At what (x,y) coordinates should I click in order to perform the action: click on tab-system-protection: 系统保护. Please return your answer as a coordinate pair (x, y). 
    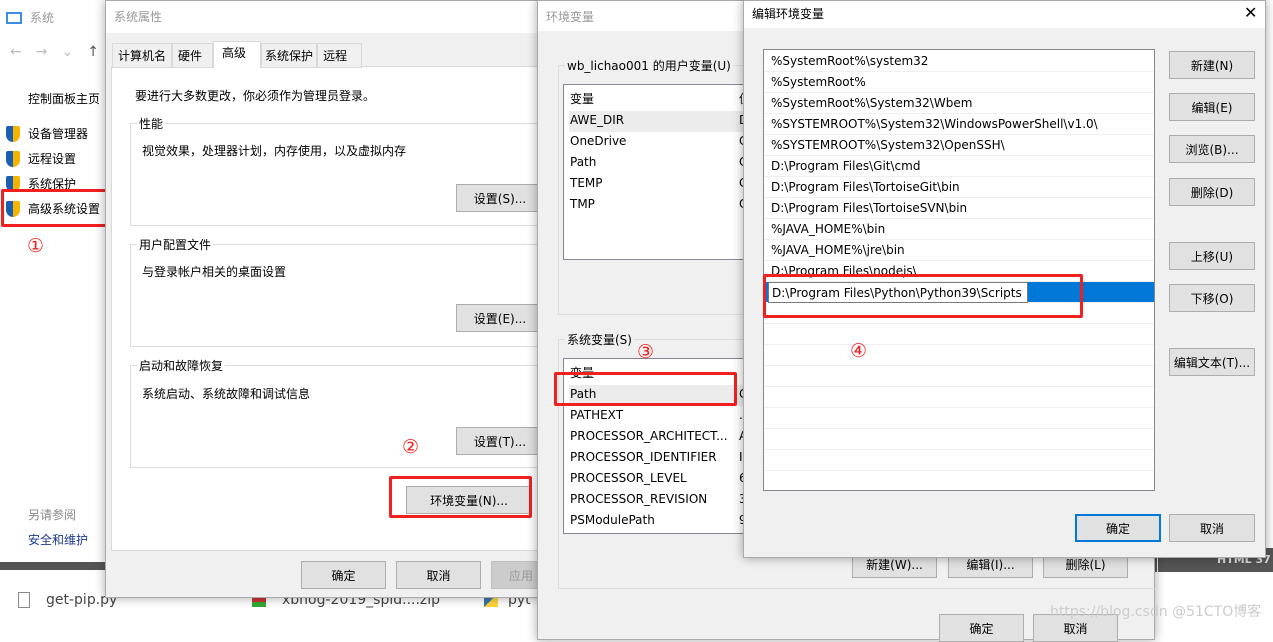
    Looking at the image, I should click on (289, 55).